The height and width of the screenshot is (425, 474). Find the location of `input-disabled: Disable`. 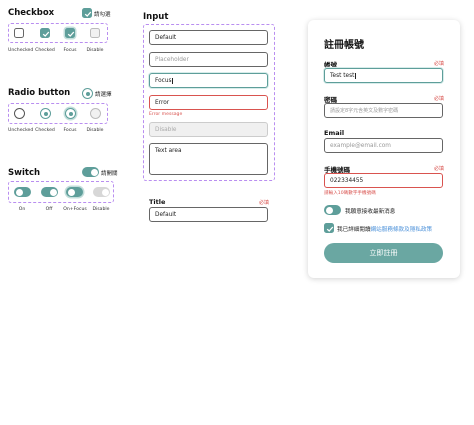

input-disabled: Disable is located at coordinates (208, 129).